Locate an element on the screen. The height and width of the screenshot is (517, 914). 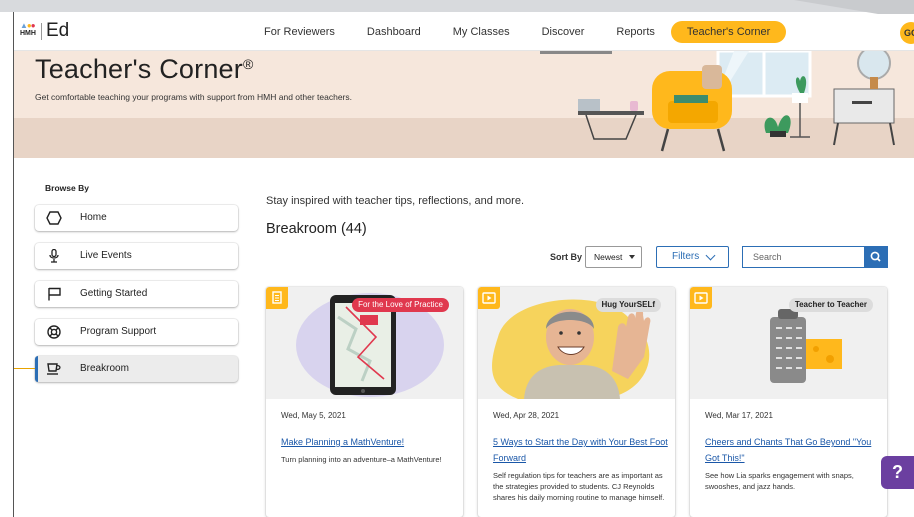
search-button is located at coordinates (876, 257).